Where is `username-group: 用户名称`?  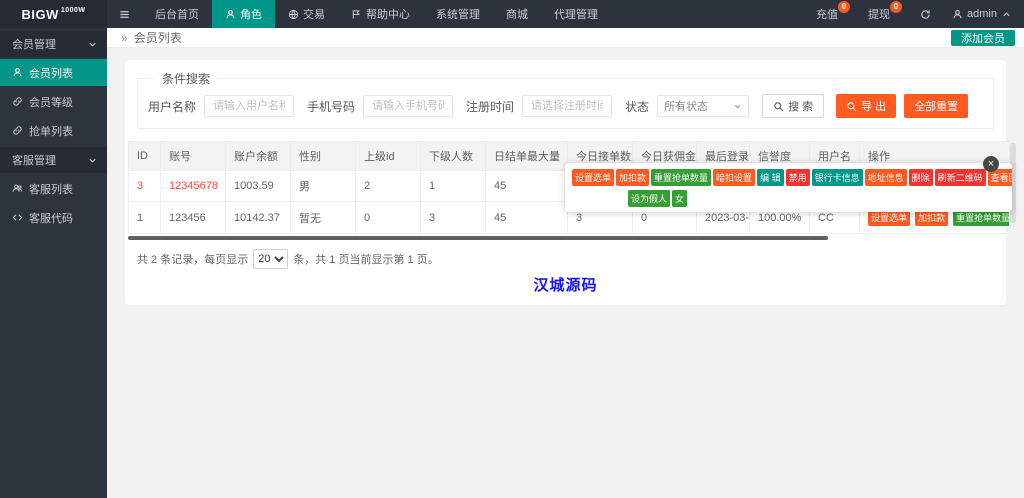
username-group: 用户名称 is located at coordinates (221, 106).